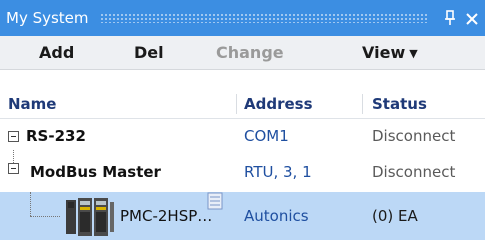 The image size is (485, 240). Describe the element at coordinates (32, 104) in the screenshot. I see `column-name: Name` at that location.